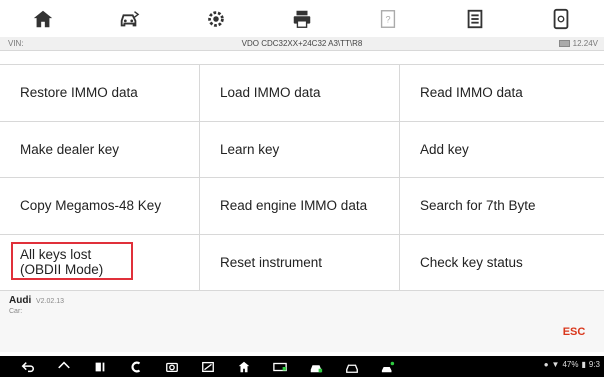  I want to click on camera-icon, so click(172, 367).